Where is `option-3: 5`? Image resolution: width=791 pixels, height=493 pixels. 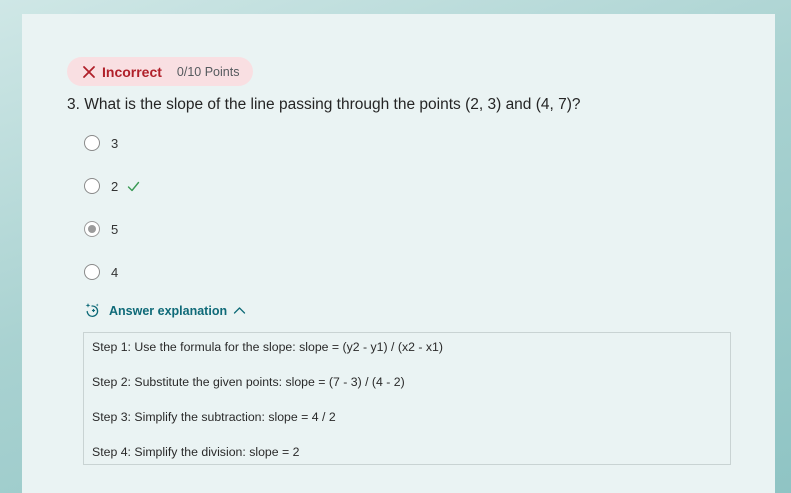 option-3: 5 is located at coordinates (101, 229).